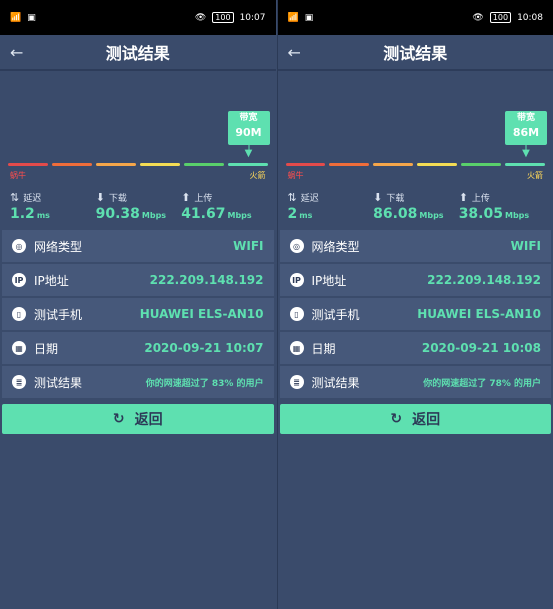 Image resolution: width=553 pixels, height=609 pixels. I want to click on status-right: 👁 100 10:08, so click(507, 17).